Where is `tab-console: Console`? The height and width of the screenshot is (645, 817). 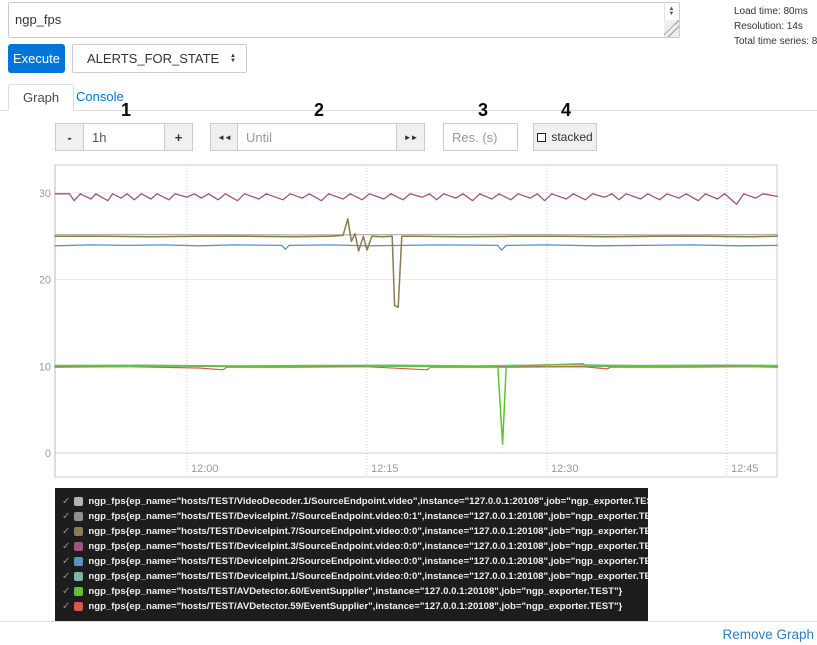 tab-console: Console is located at coordinates (100, 97).